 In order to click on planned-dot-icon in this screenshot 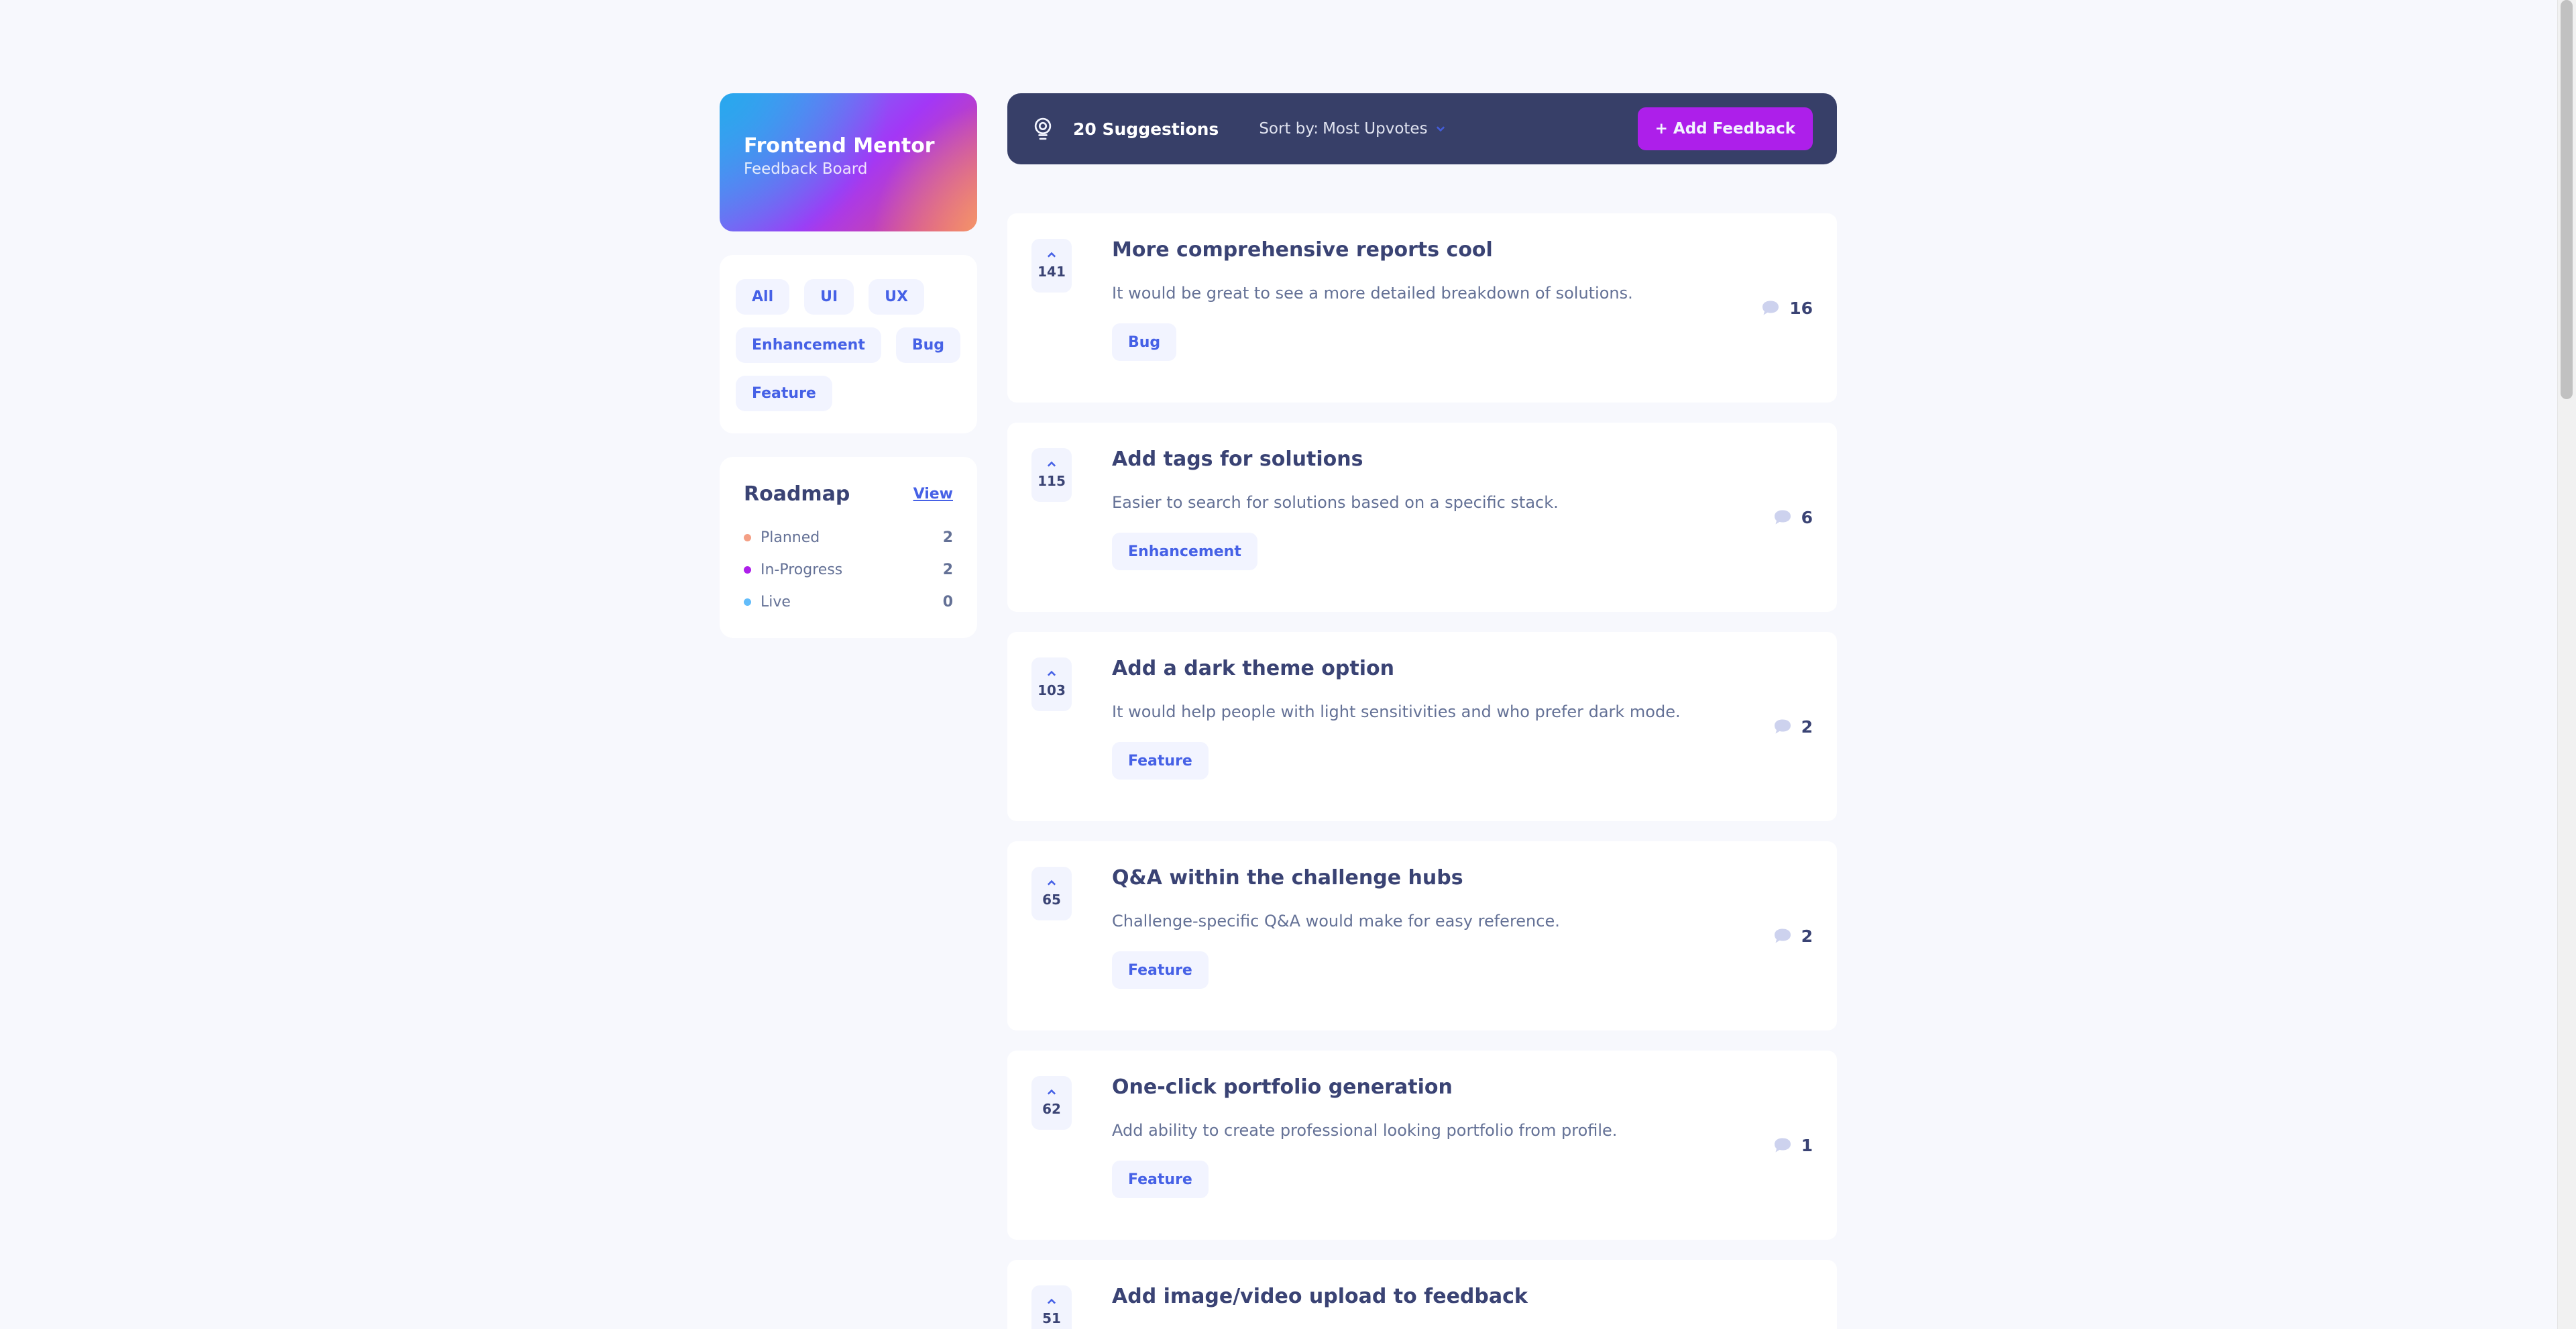, I will do `click(747, 537)`.